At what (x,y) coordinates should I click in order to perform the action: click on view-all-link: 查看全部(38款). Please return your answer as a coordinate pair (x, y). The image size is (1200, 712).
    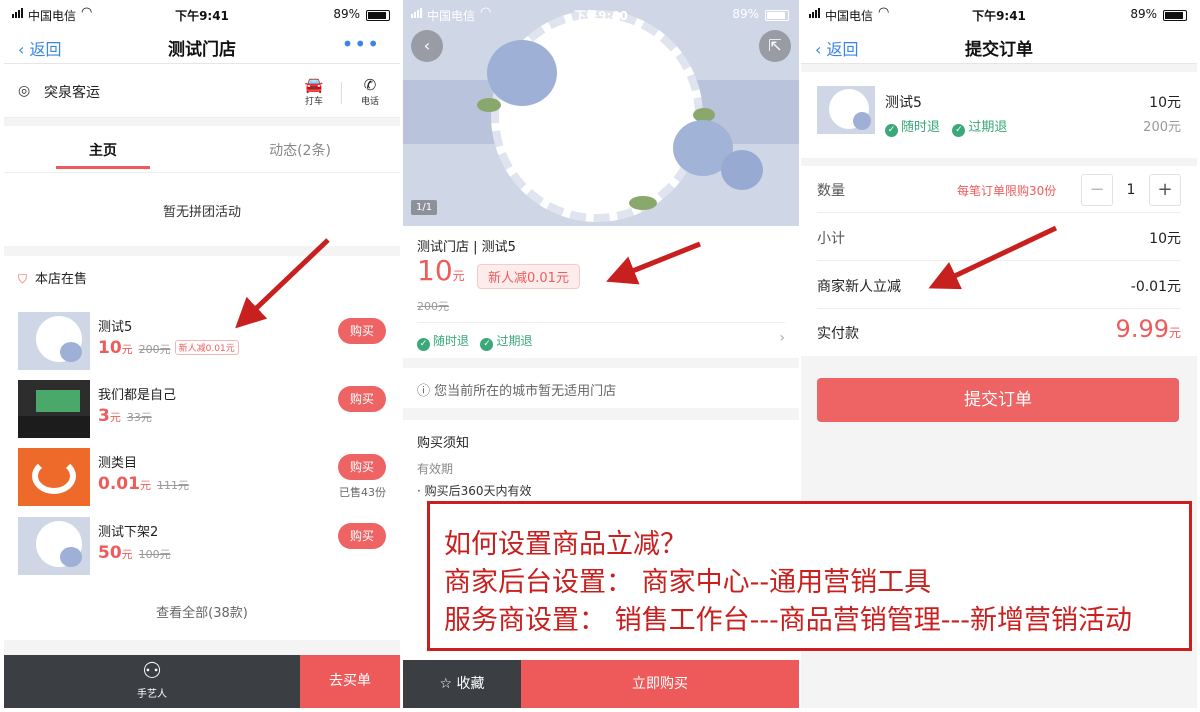
    Looking at the image, I should click on (202, 611).